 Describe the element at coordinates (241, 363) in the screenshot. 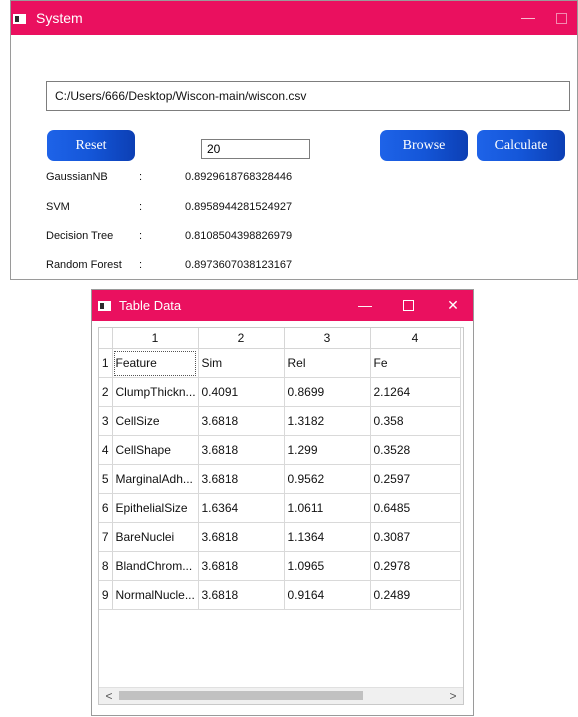

I see `table-cell: Sim` at that location.